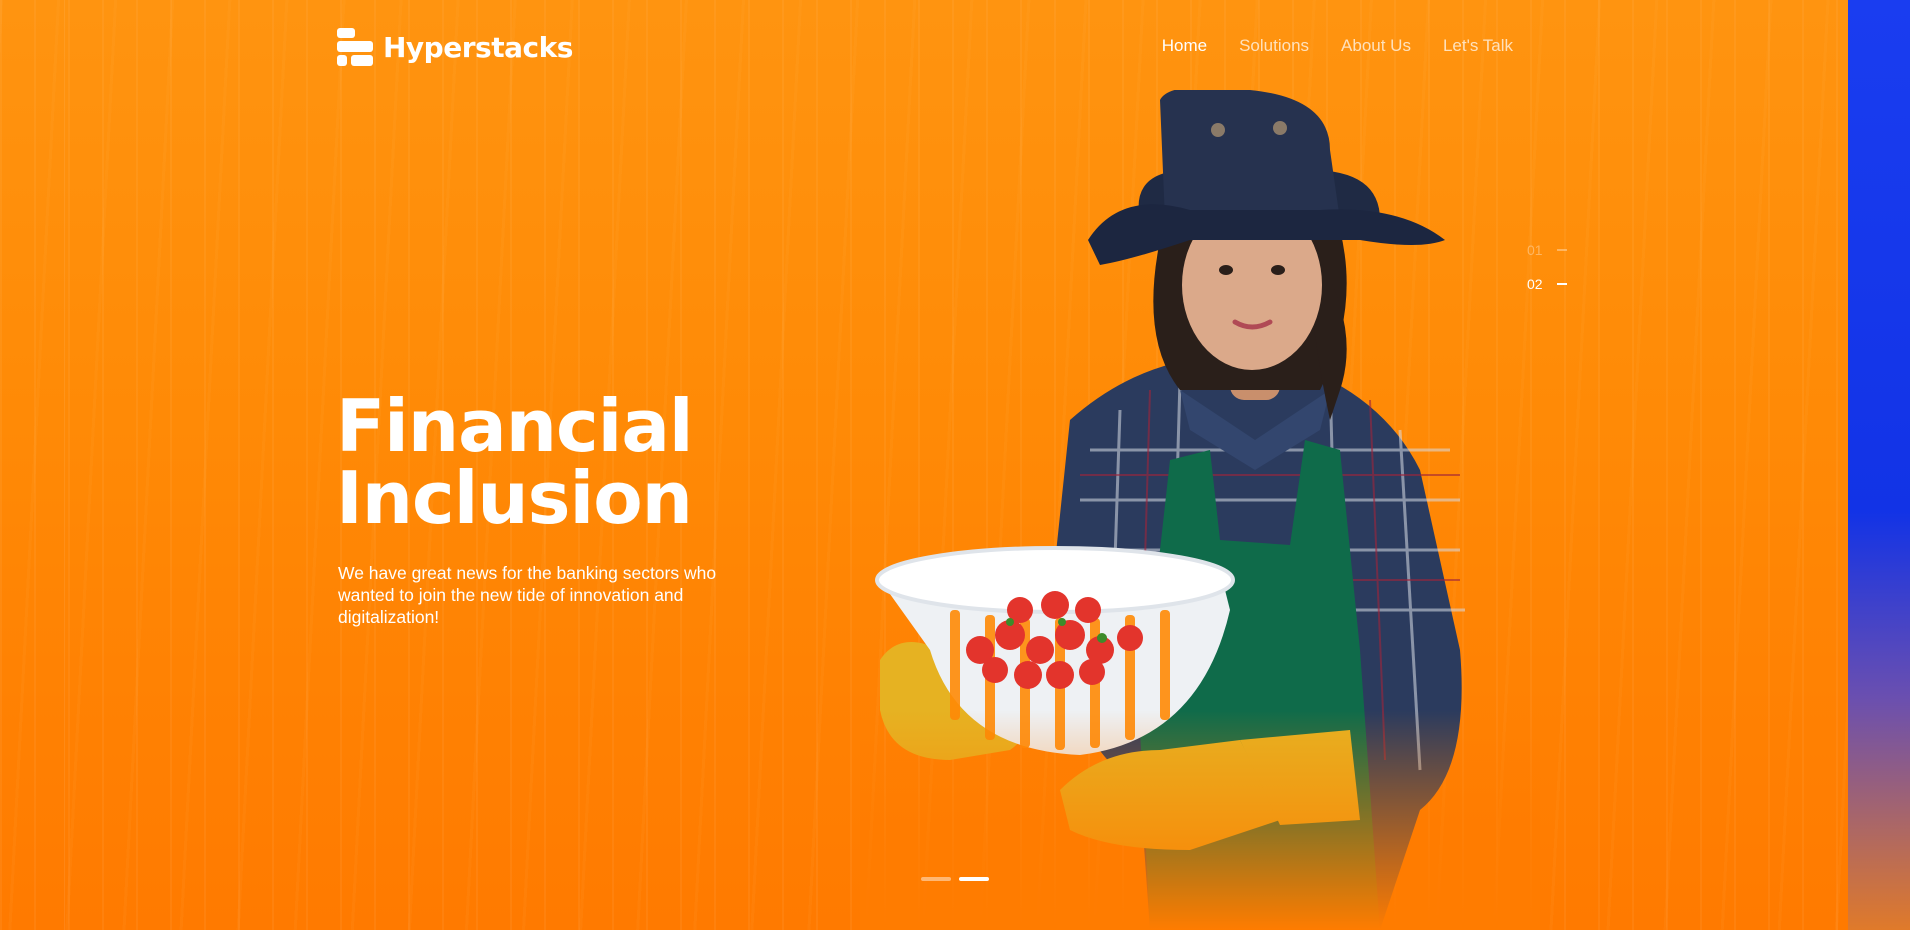  Describe the element at coordinates (955, 879) in the screenshot. I see `slide-pagination` at that location.